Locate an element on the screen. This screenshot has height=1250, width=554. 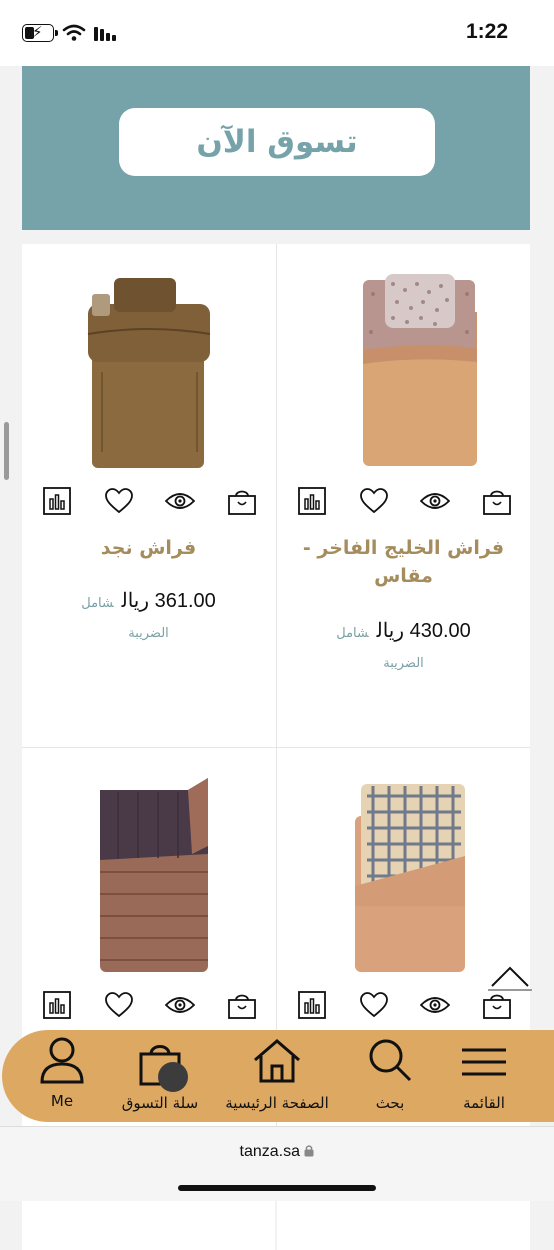
wifi-icon is located at coordinates (74, 32).